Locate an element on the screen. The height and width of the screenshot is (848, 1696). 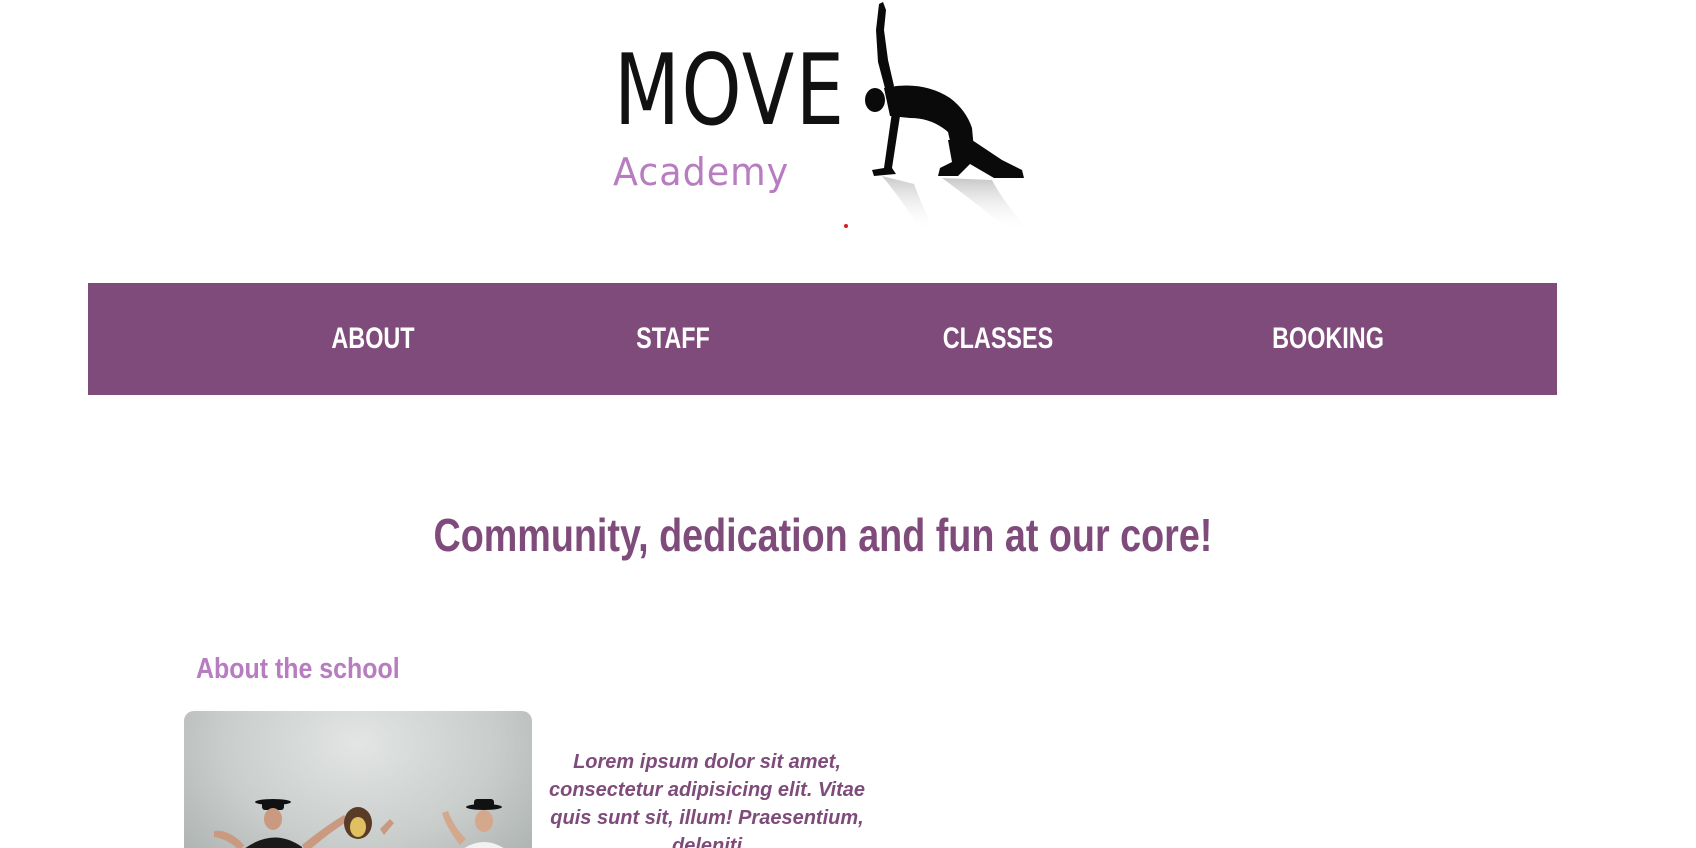
dancer-silhouette-icon is located at coordinates (949, 117).